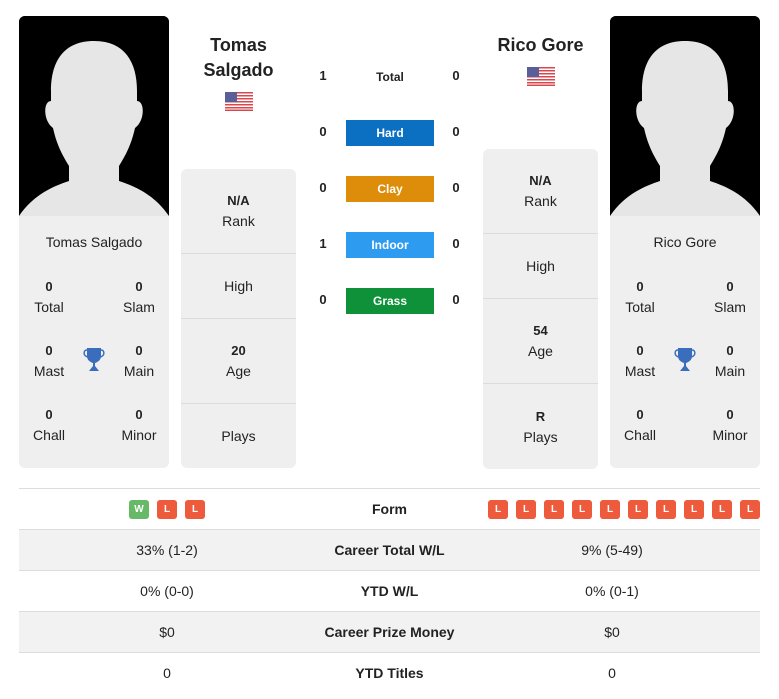  Describe the element at coordinates (323, 75) in the screenshot. I see `h2h-total-p1: 1` at that location.